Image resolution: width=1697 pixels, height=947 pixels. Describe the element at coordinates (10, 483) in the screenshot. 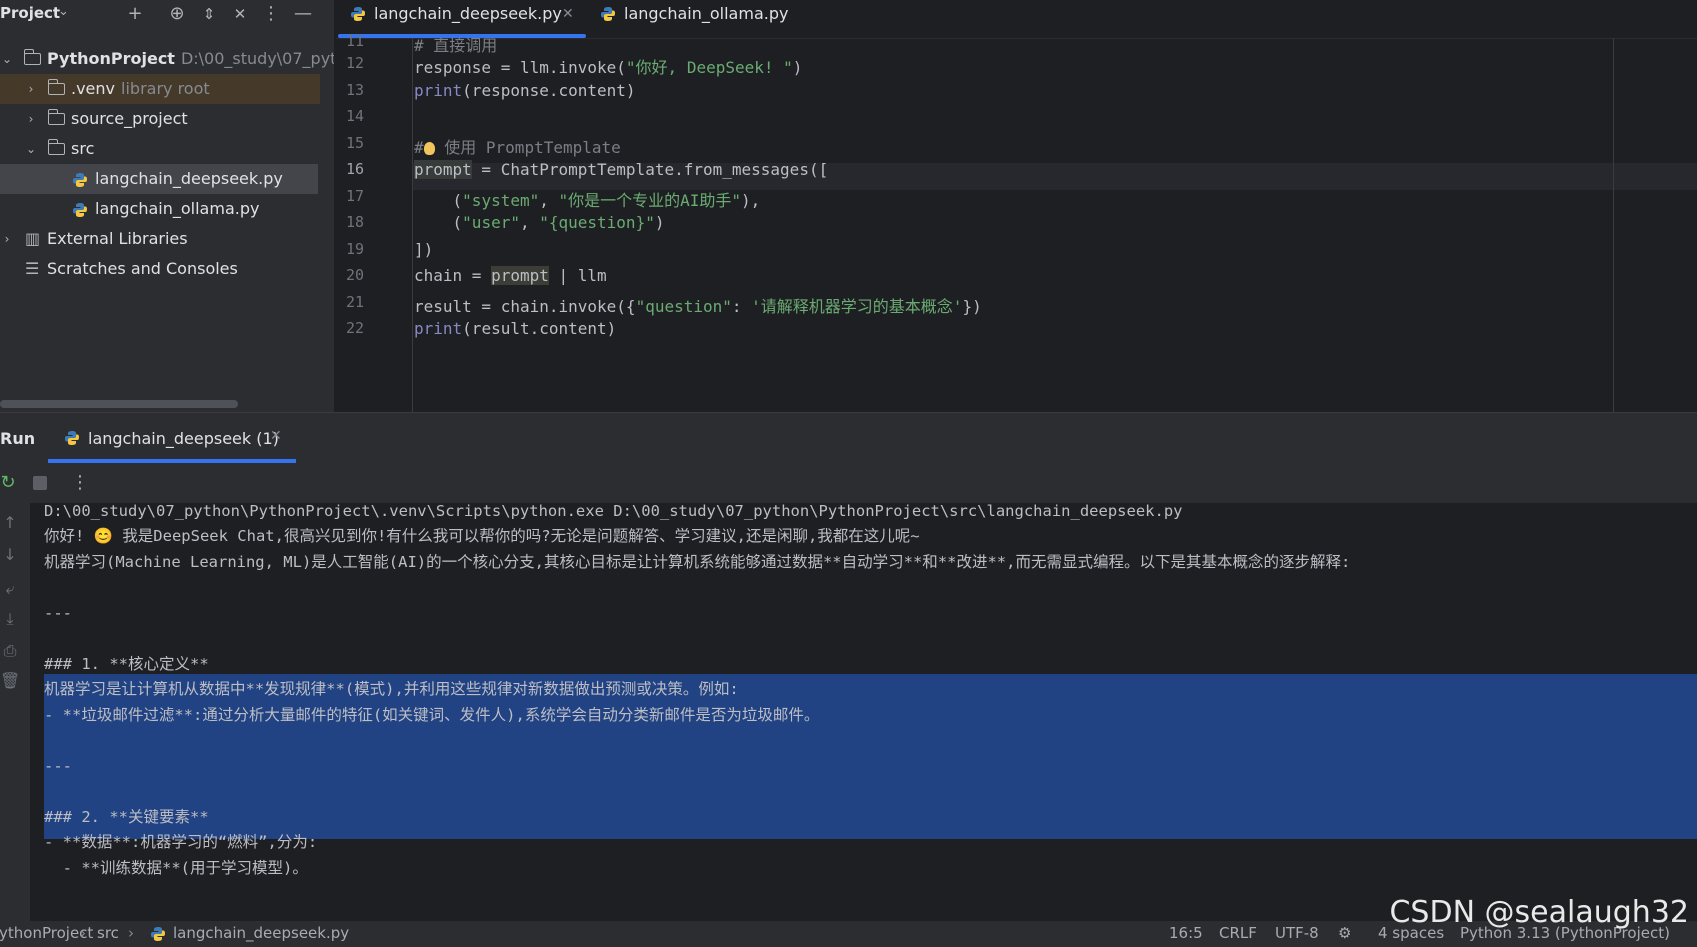

I see `rerun-icon: ↻` at that location.